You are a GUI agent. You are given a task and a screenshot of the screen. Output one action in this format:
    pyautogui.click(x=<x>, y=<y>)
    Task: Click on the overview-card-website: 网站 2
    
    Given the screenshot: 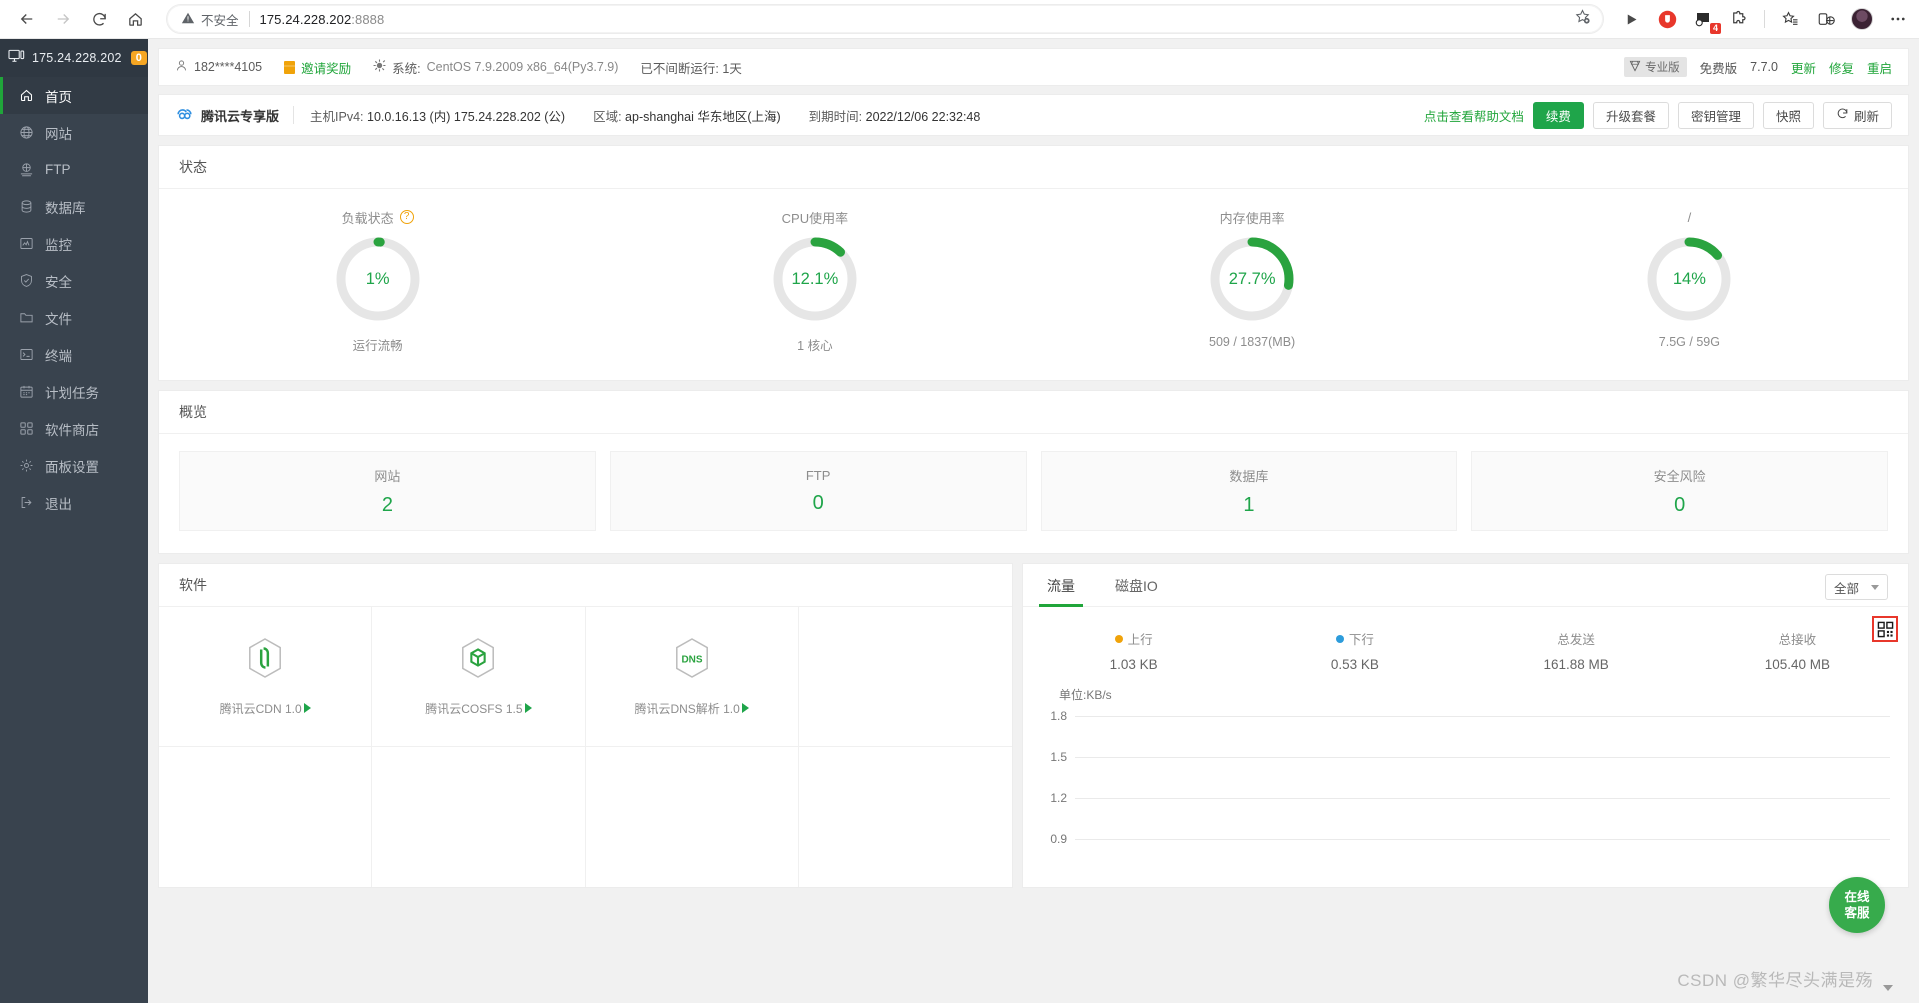 What is the action you would take?
    pyautogui.click(x=387, y=491)
    